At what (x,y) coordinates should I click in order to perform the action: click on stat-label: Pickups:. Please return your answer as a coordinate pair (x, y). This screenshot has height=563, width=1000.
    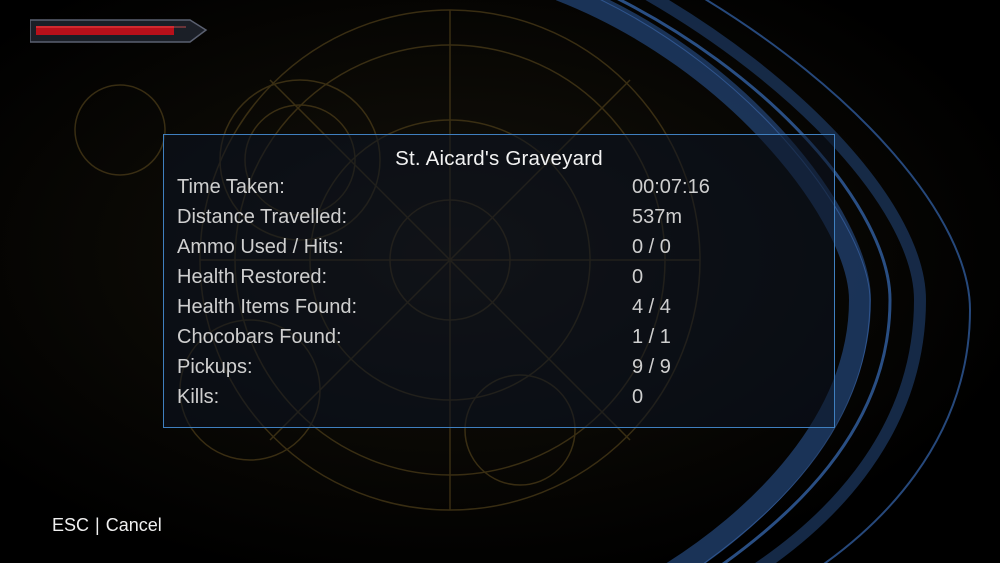
    Looking at the image, I should click on (215, 367).